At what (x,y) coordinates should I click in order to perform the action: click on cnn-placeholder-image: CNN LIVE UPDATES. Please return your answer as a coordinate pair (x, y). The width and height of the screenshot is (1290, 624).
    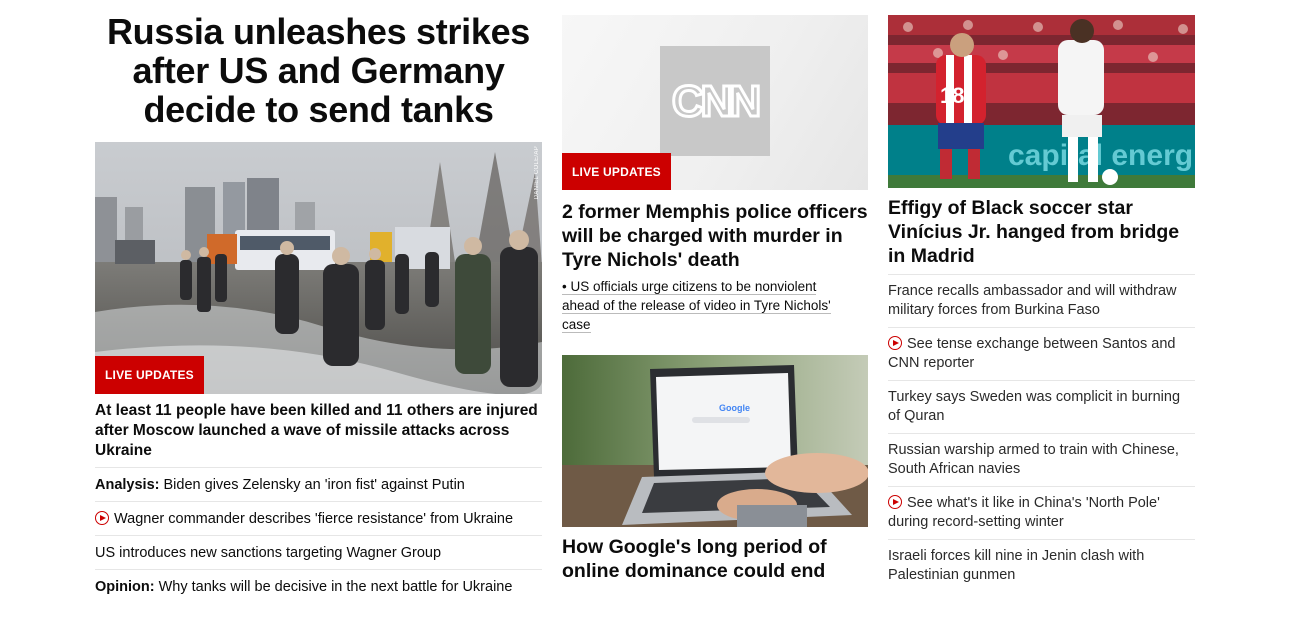
    Looking at the image, I should click on (715, 102).